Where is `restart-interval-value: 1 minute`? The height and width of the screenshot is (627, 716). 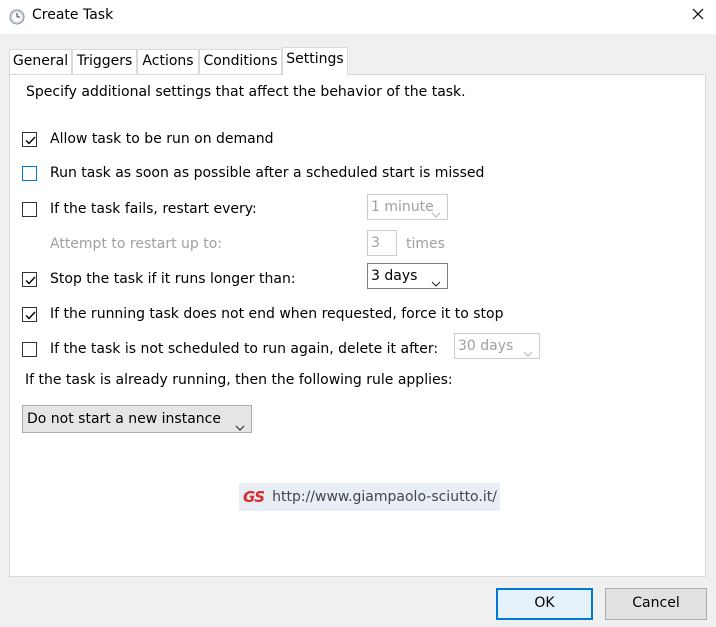 restart-interval-value: 1 minute is located at coordinates (402, 207).